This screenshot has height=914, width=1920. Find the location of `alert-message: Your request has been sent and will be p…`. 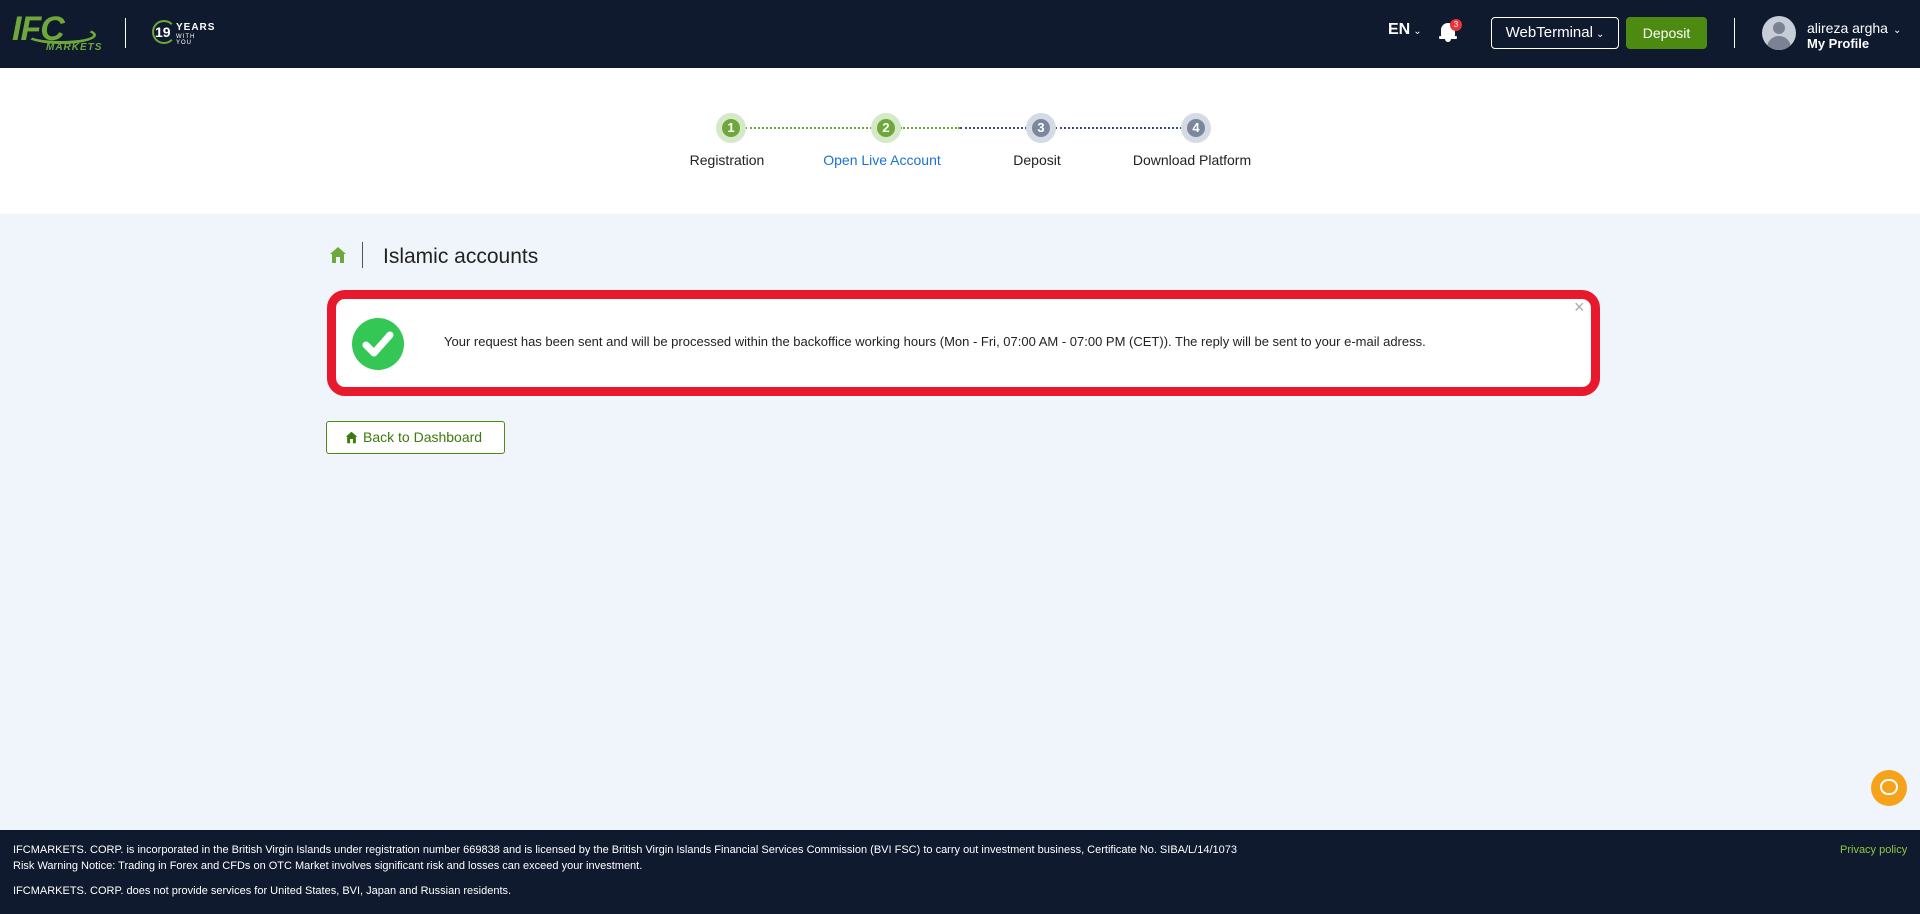

alert-message: Your request has been sent and will be p… is located at coordinates (935, 341).